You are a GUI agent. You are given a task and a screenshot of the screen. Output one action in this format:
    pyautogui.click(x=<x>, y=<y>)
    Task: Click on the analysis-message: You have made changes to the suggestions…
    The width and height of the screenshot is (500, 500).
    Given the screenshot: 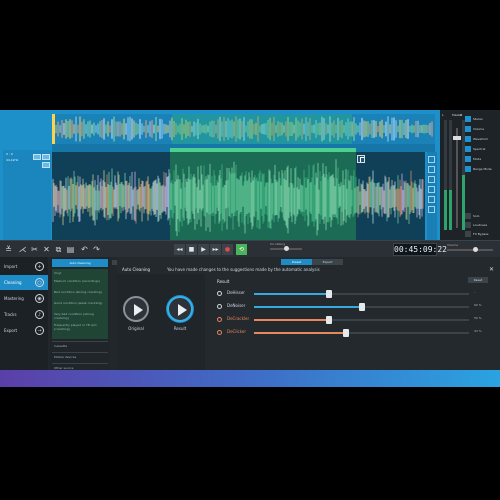 What is the action you would take?
    pyautogui.click(x=243, y=269)
    